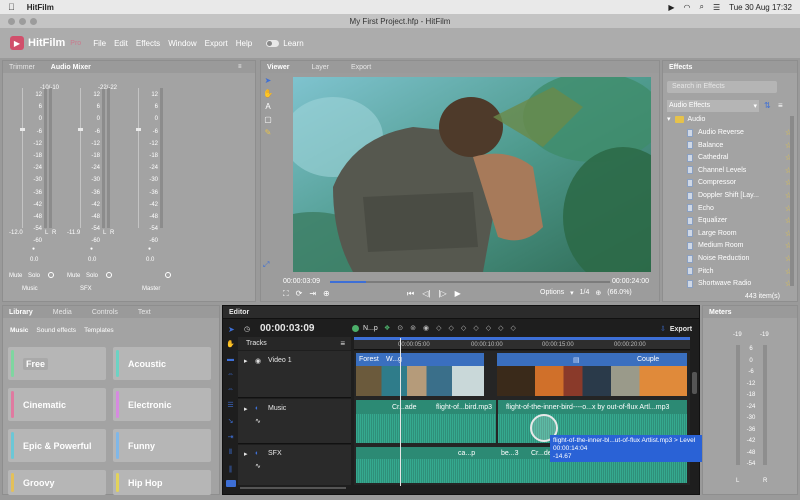  What do you see at coordinates (22, 67) in the screenshot?
I see `tab-trimmer: Trimmer` at bounding box center [22, 67].